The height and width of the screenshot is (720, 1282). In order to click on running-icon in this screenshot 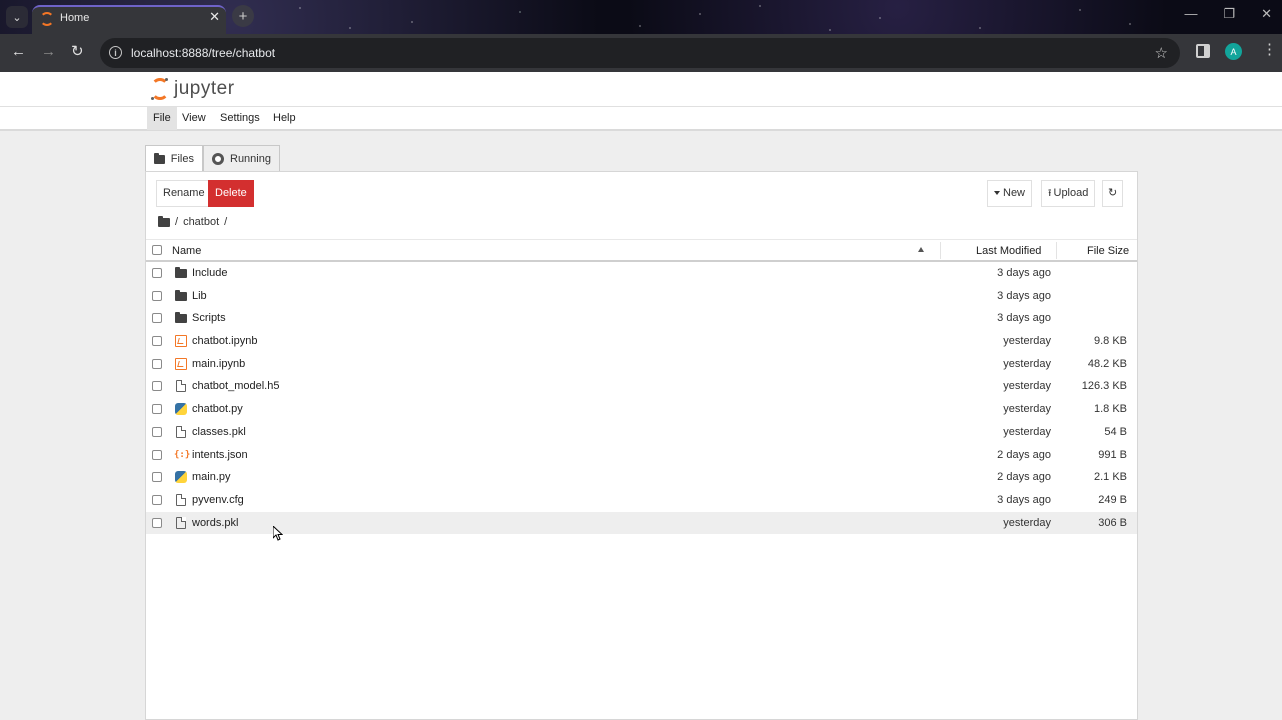, I will do `click(218, 158)`.